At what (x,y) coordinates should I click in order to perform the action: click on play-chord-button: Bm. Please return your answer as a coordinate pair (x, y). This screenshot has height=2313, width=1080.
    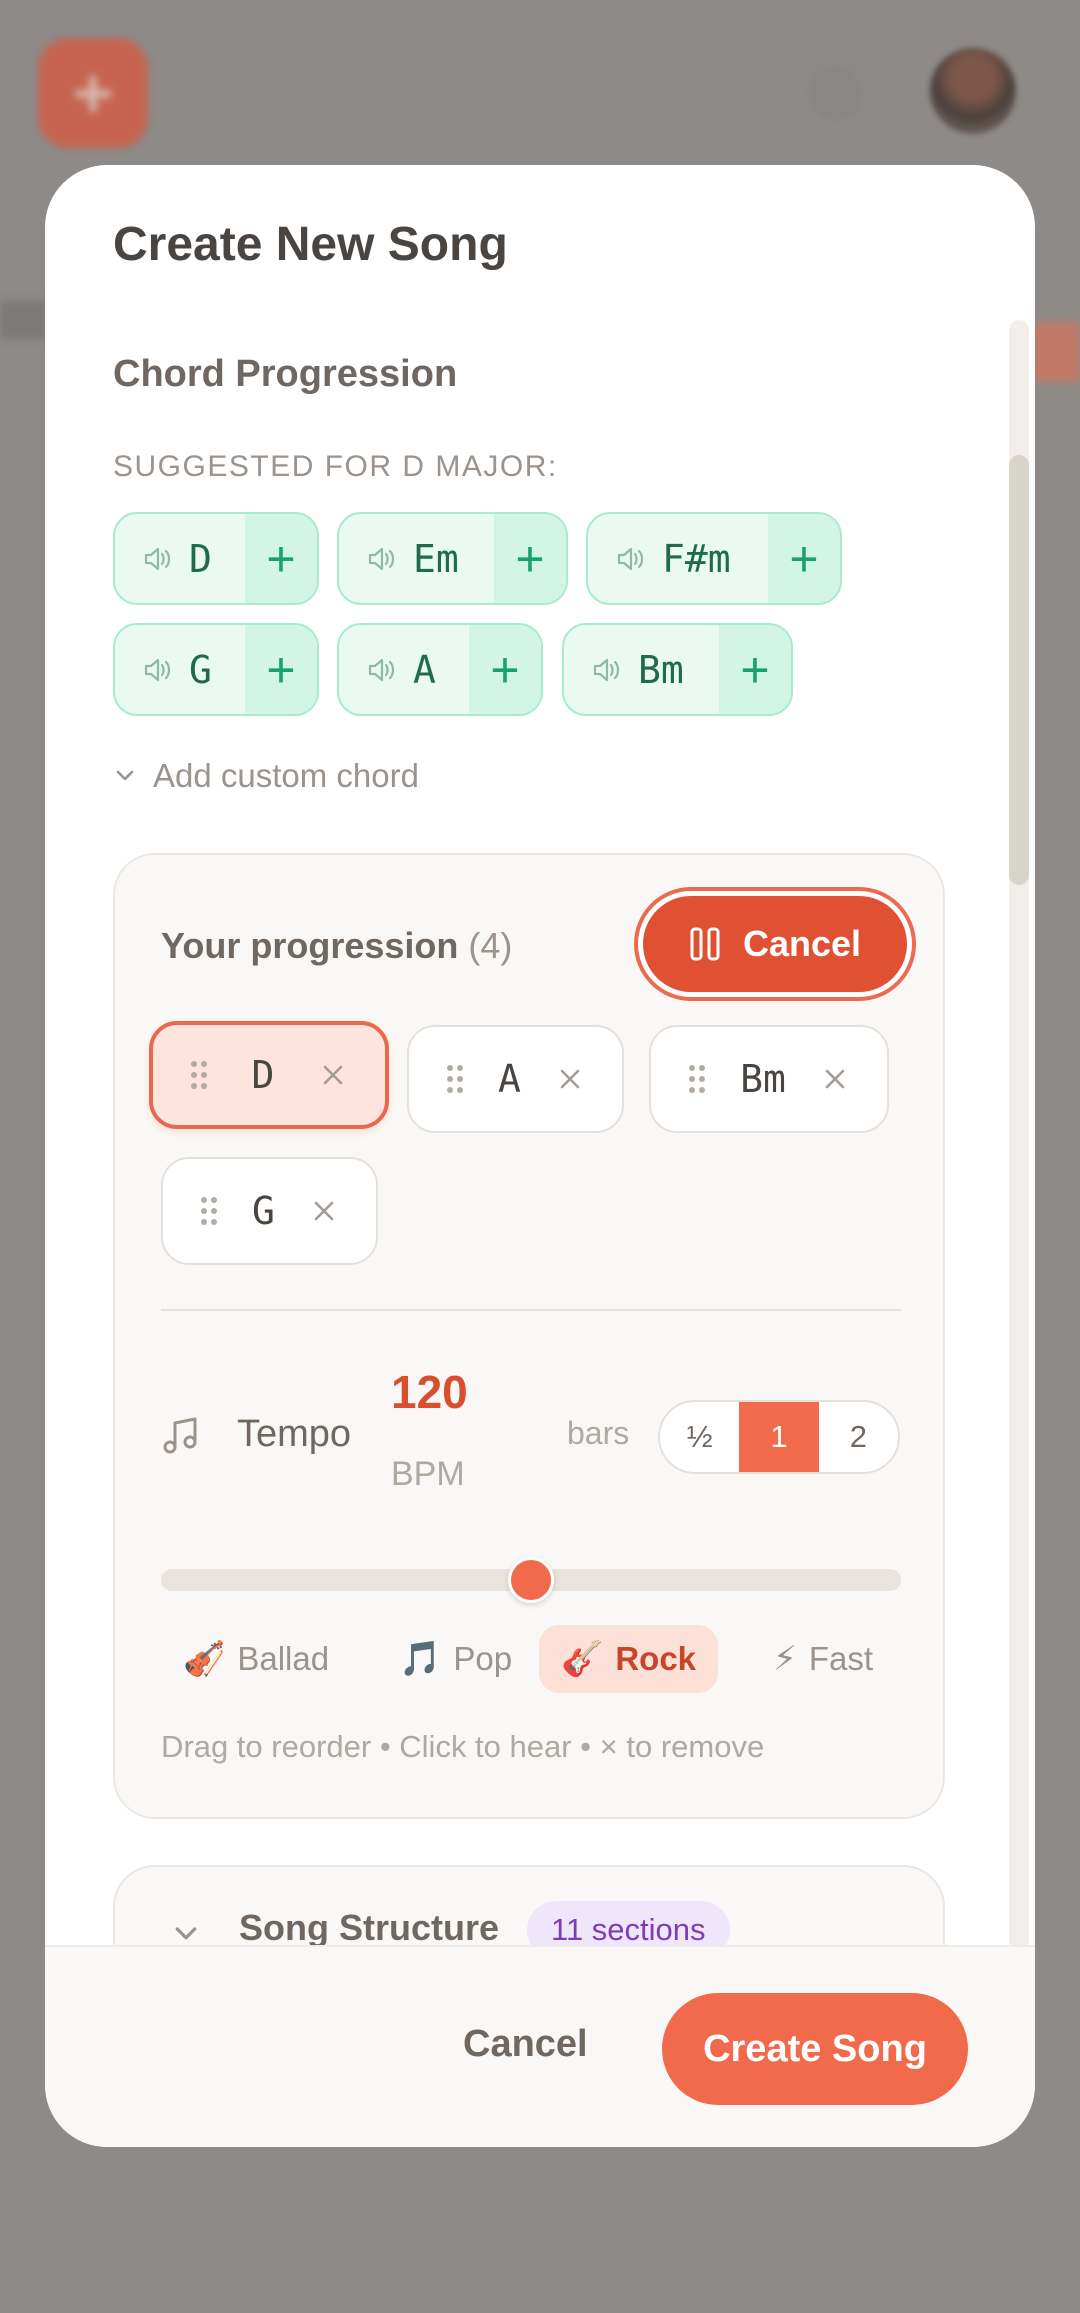
    Looking at the image, I should click on (624, 669).